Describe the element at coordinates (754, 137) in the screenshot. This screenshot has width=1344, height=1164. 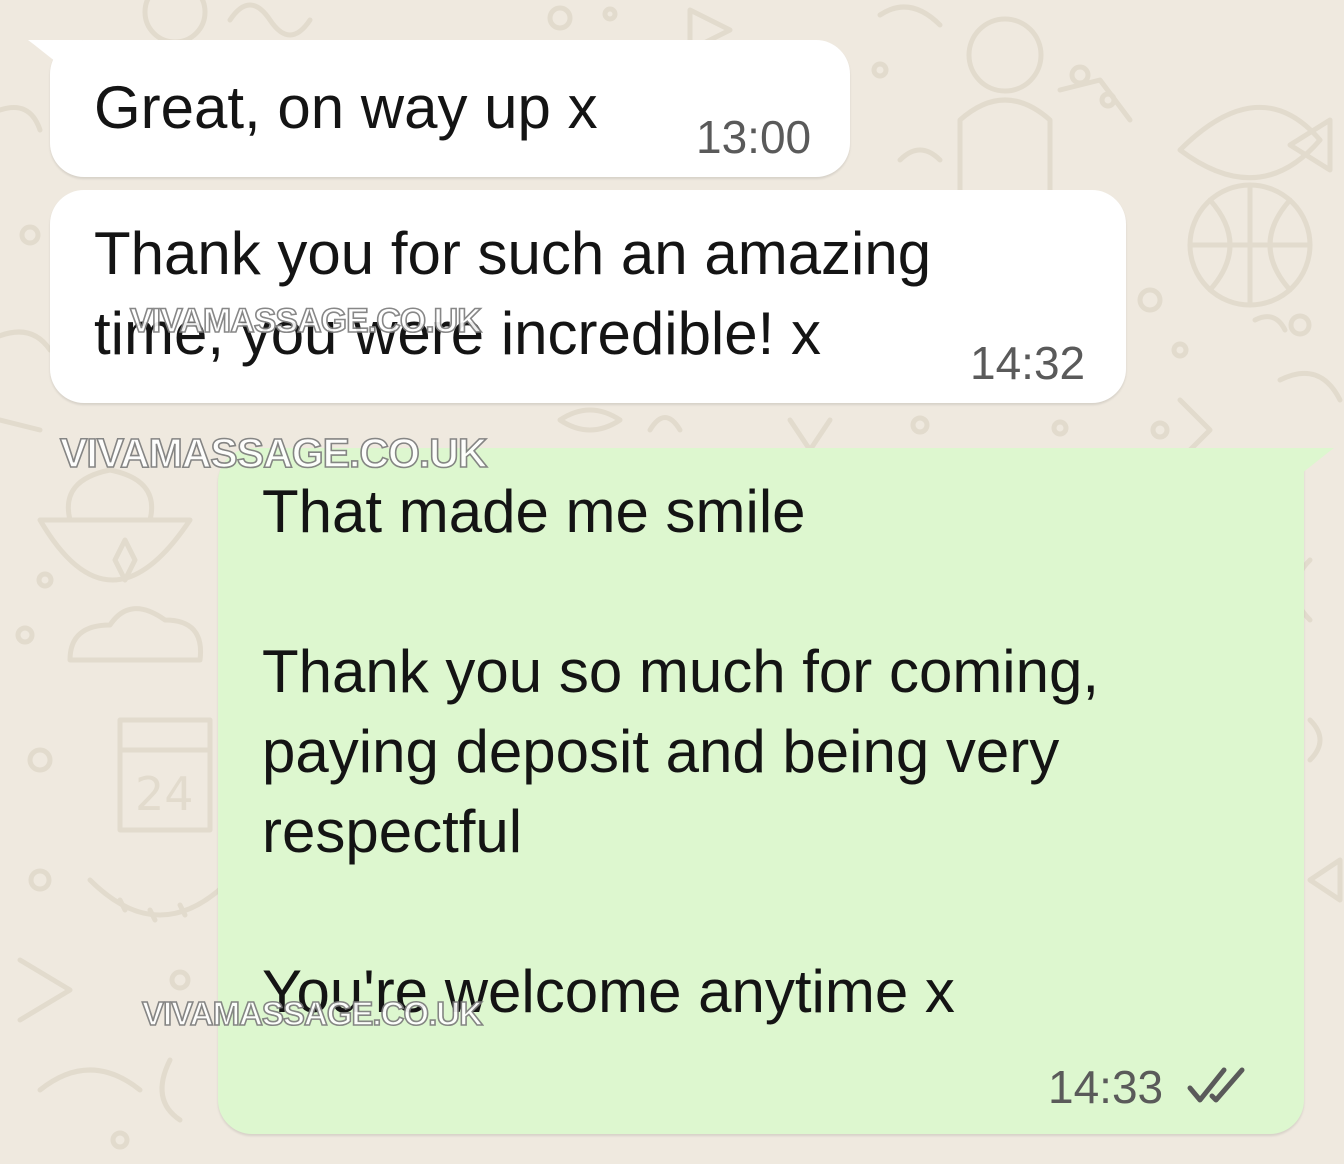
I see `message-timestamp: 13:00` at that location.